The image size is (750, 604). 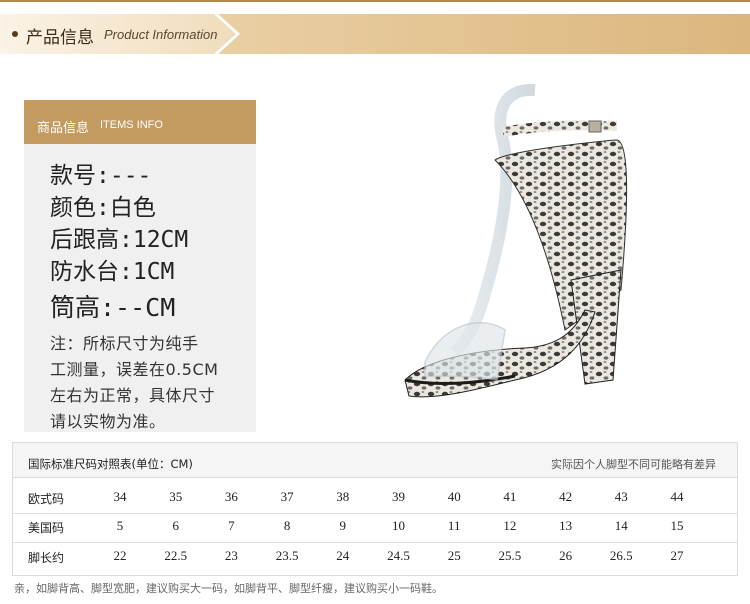 What do you see at coordinates (510, 525) in the screenshot?
I see `size-cell: 12` at bounding box center [510, 525].